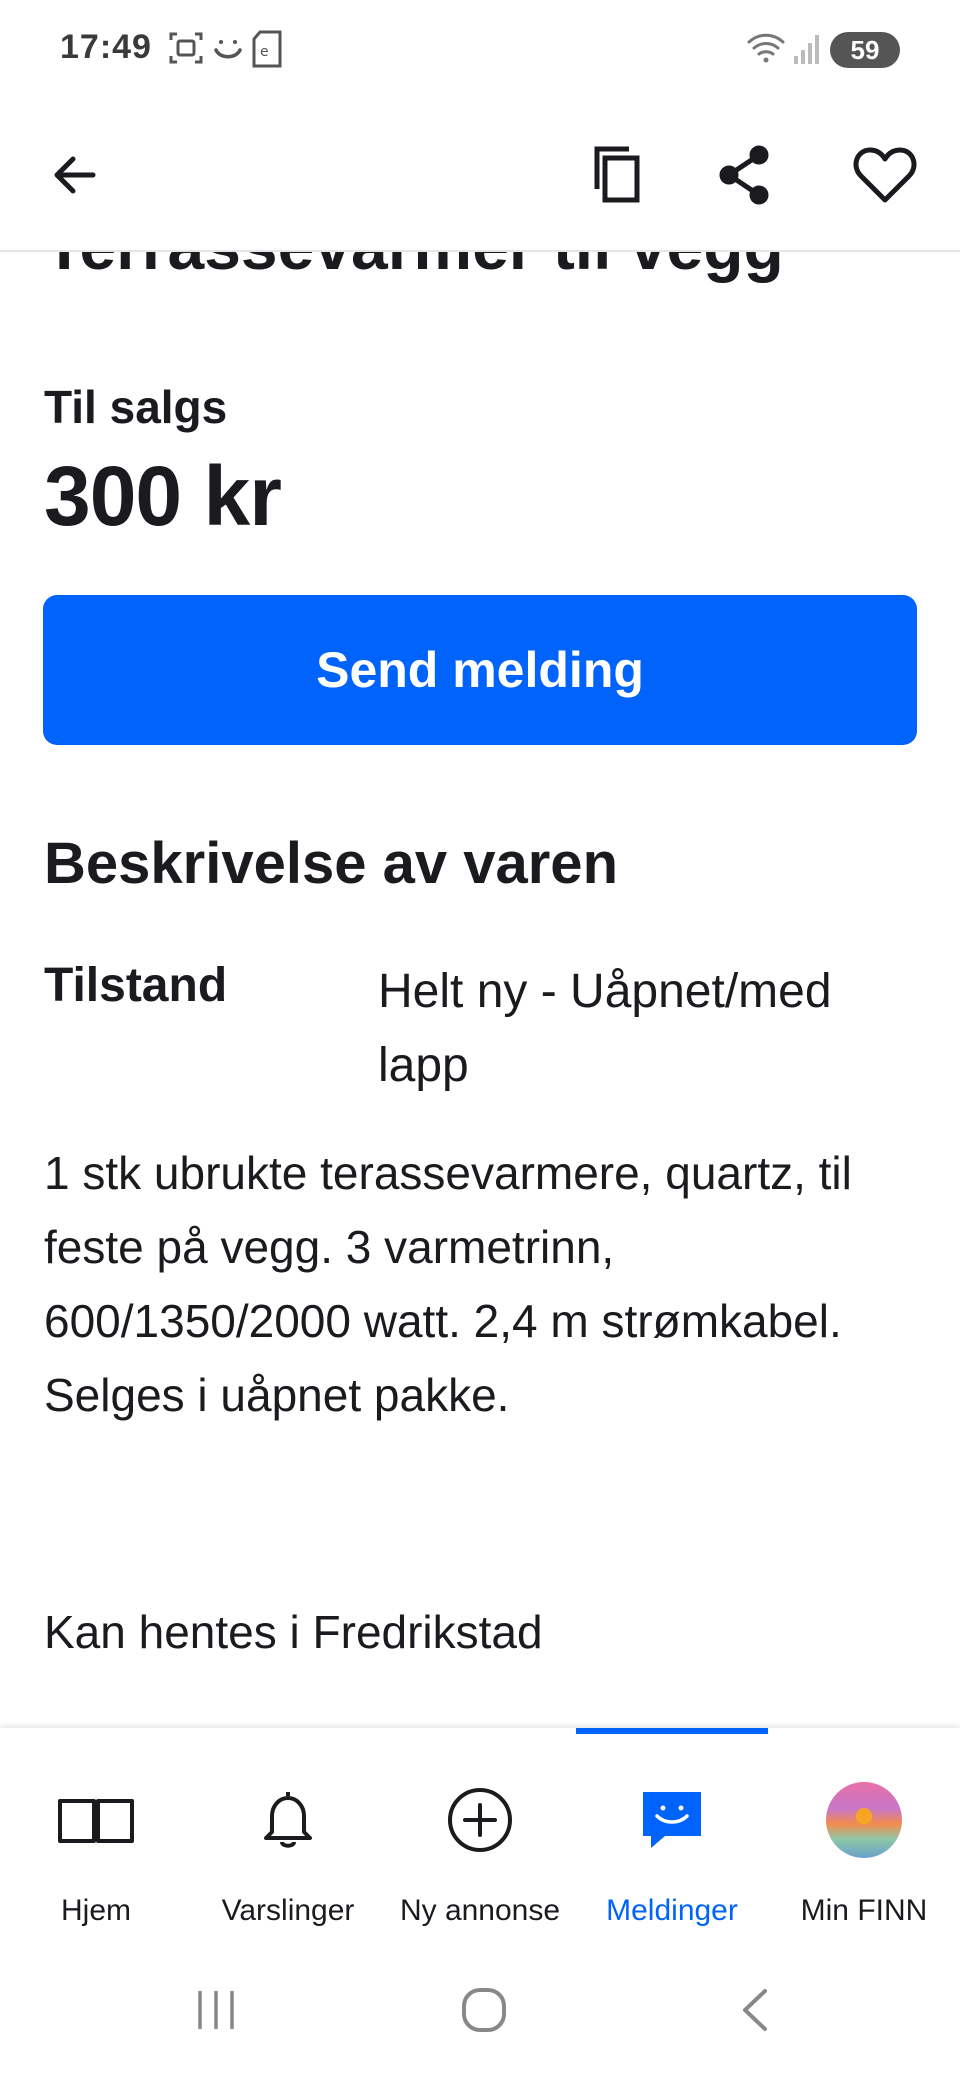 The width and height of the screenshot is (960, 2080). I want to click on nav-item-notifications: Varslinger, so click(288, 1834).